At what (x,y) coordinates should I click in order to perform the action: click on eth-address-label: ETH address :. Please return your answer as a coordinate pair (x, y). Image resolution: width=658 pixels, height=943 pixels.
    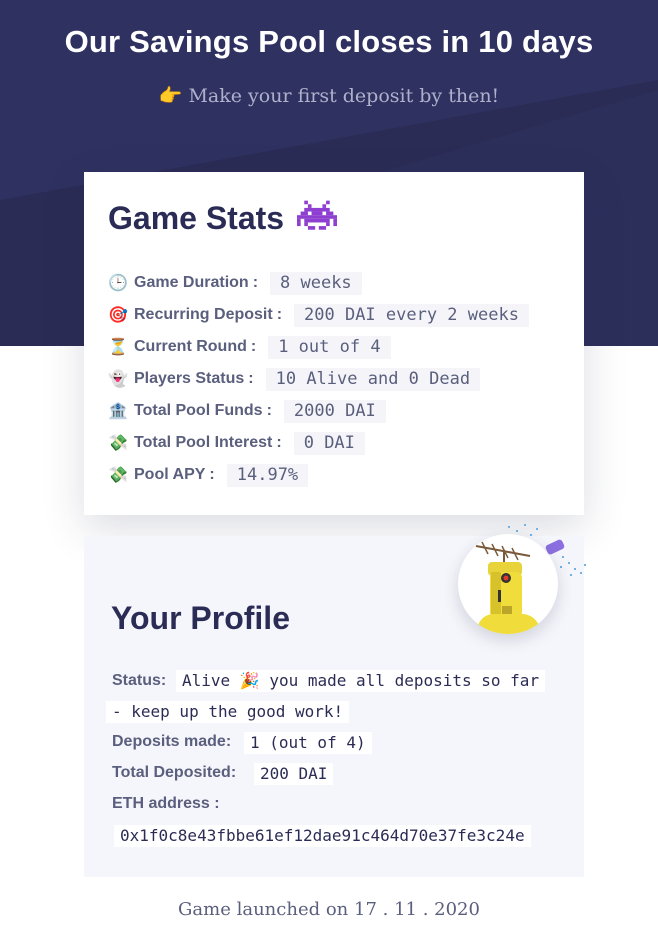
    Looking at the image, I should click on (166, 803).